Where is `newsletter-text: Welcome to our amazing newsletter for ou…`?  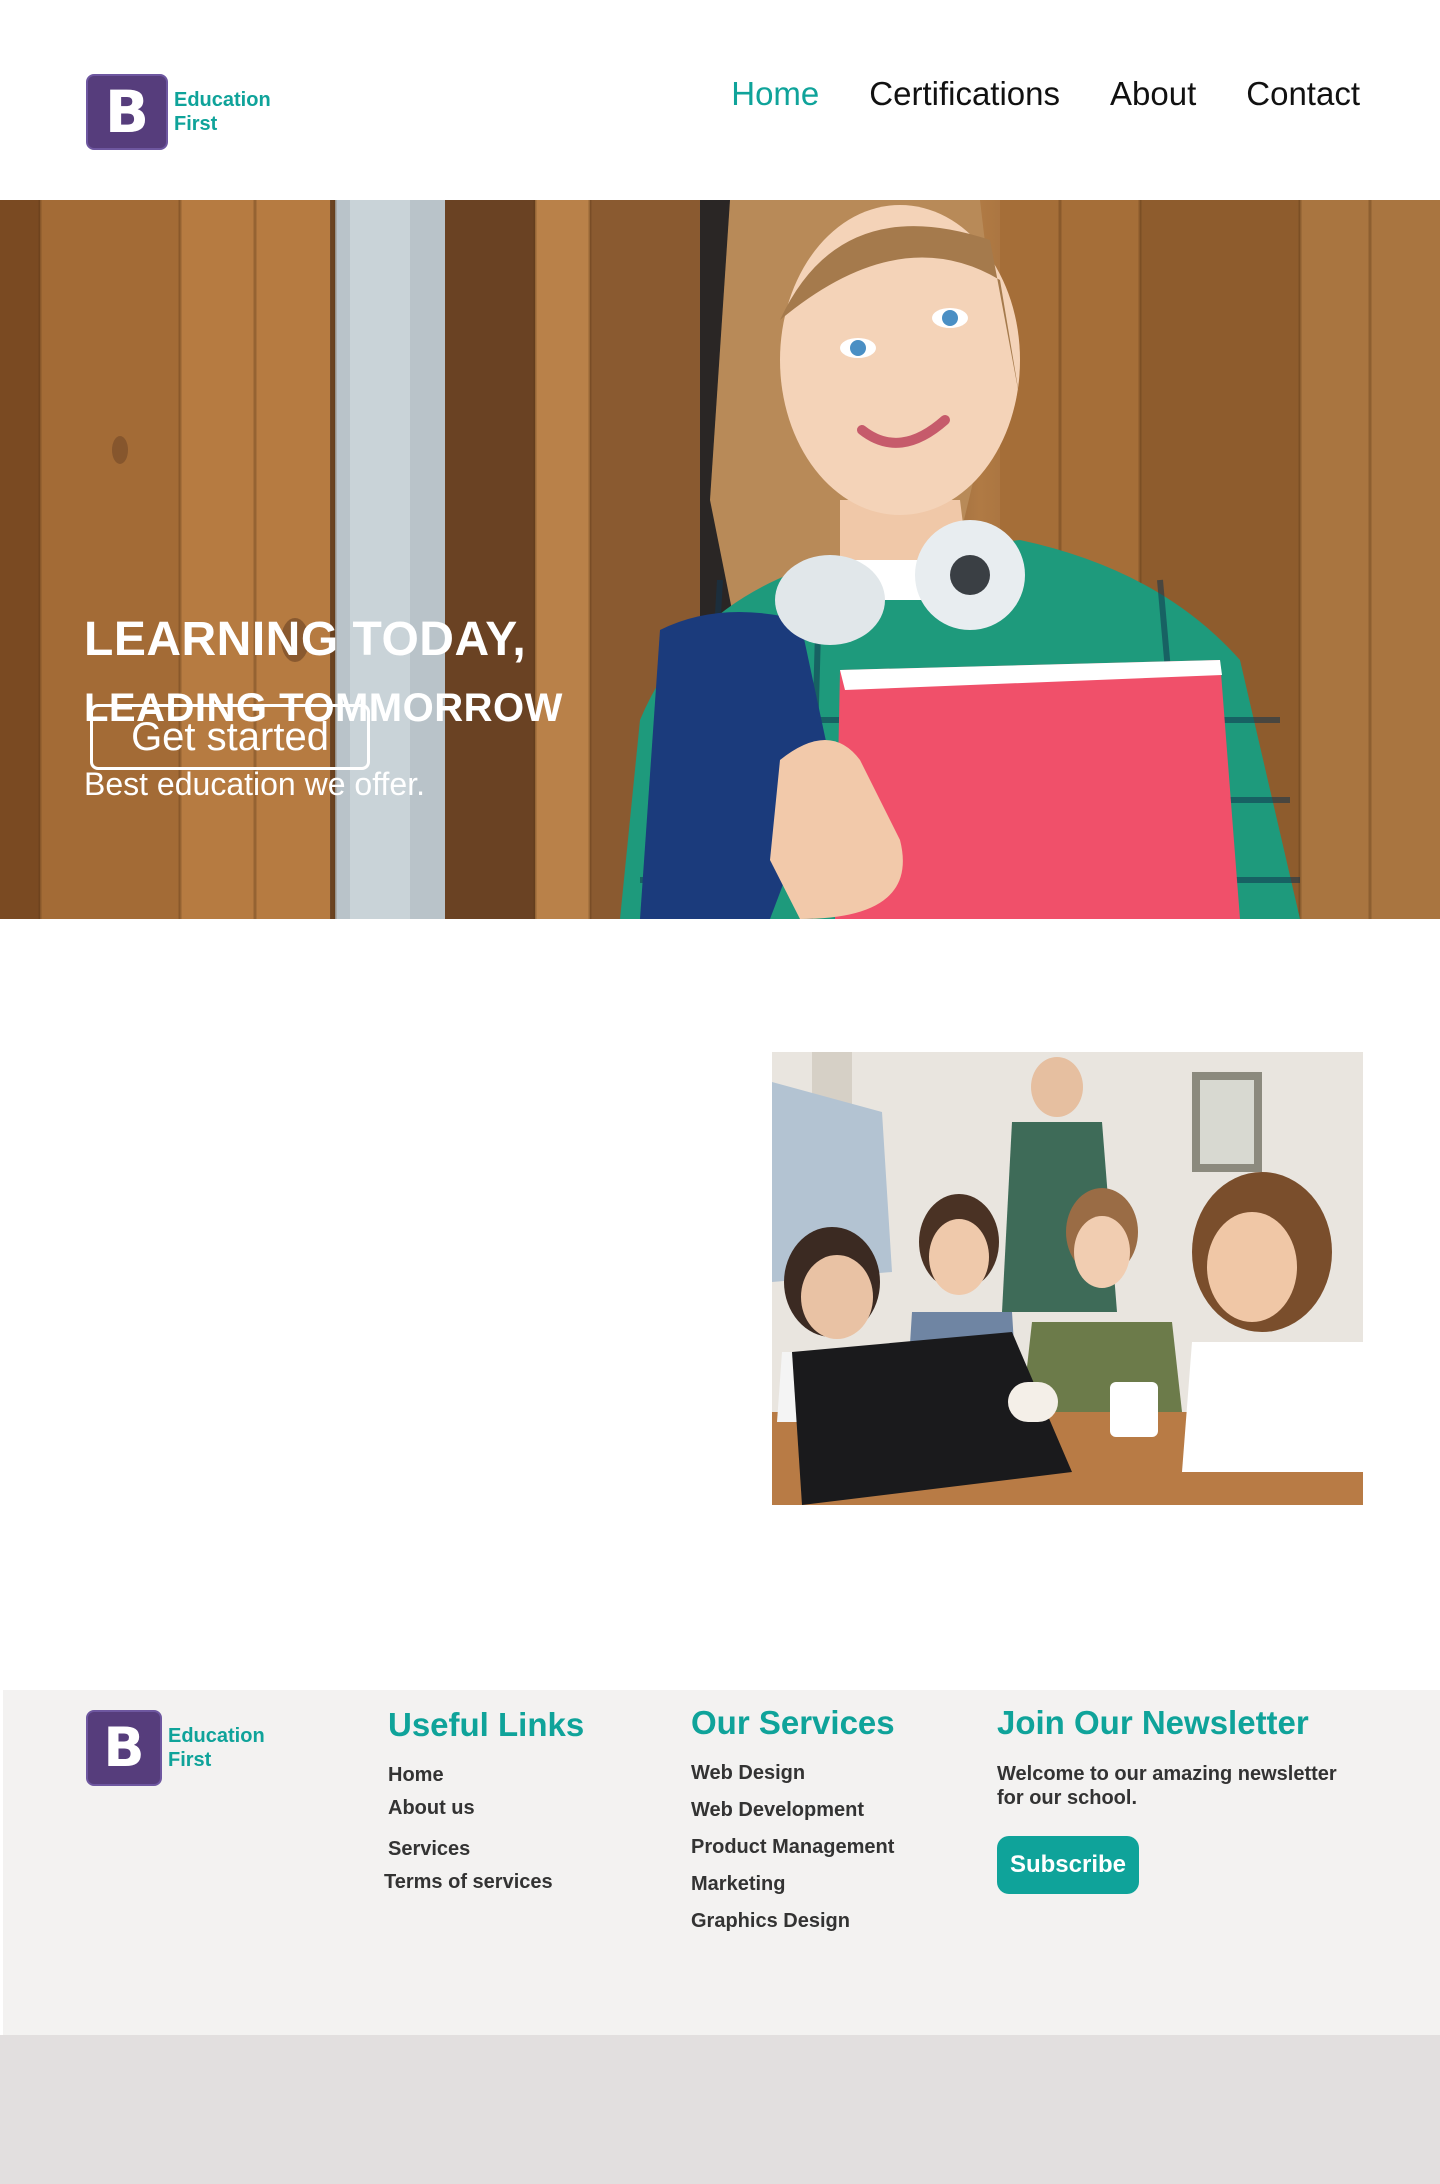 newsletter-text: Welcome to our amazing newsletter for ou… is located at coordinates (1167, 1786).